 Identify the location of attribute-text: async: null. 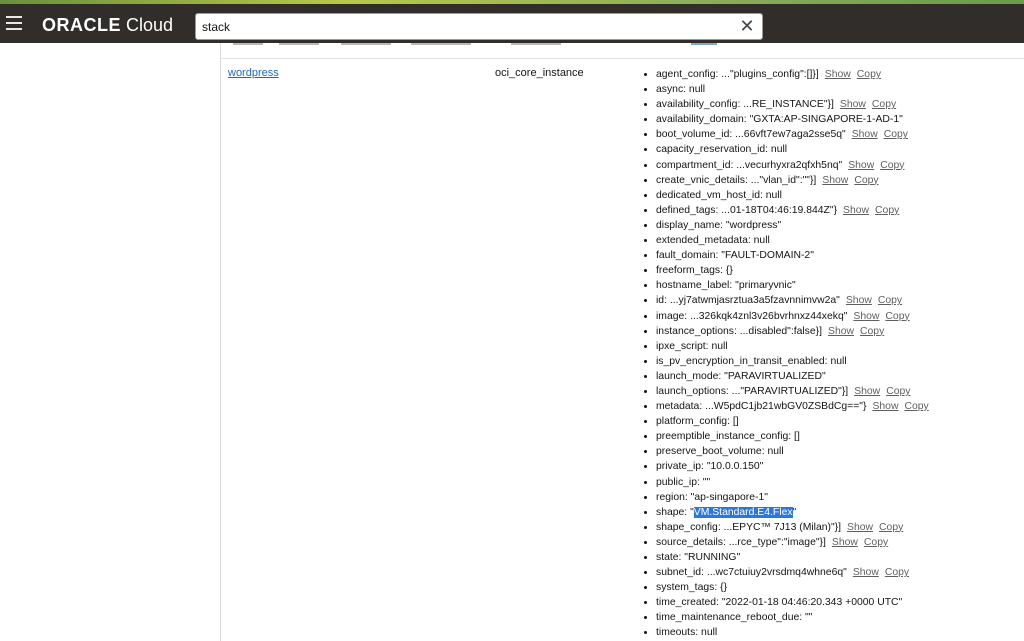
(681, 90).